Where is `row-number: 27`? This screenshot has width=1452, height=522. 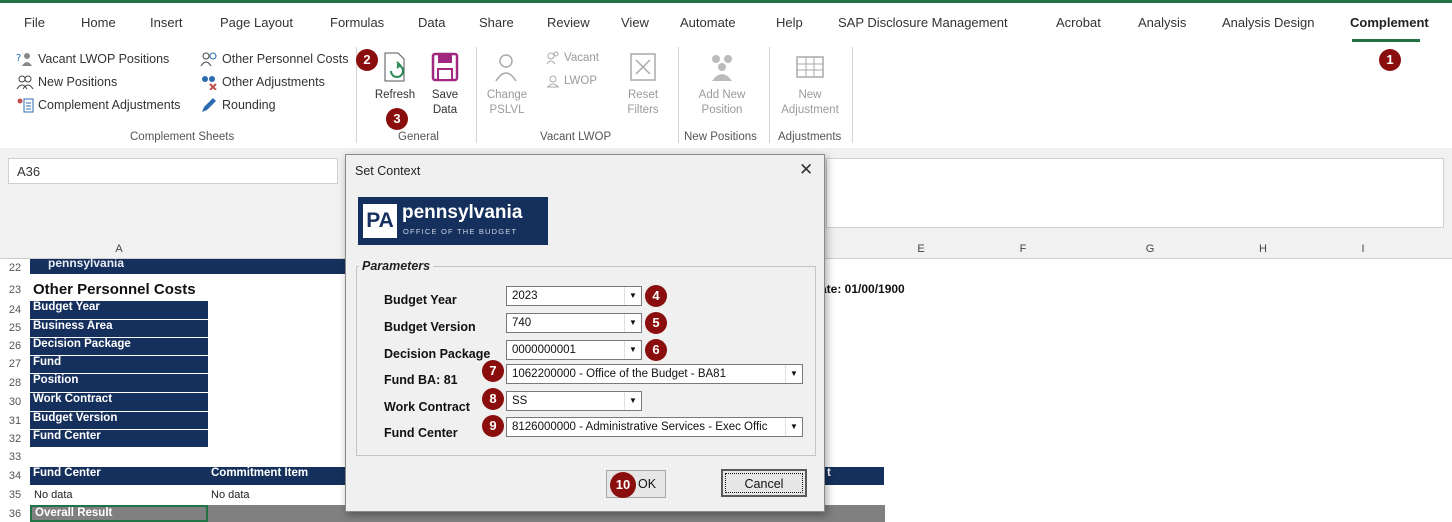 row-number: 27 is located at coordinates (15, 364).